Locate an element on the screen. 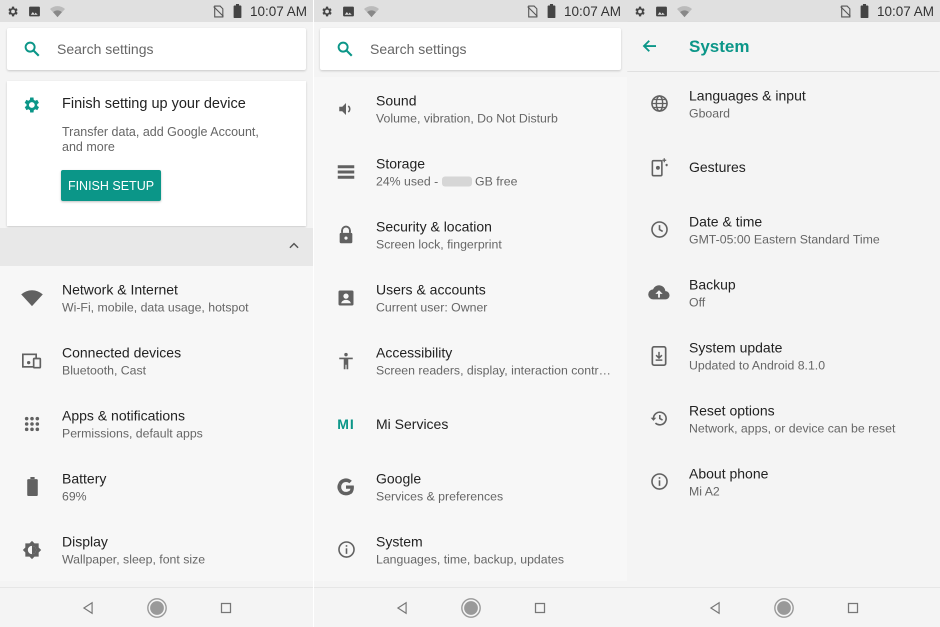 The height and width of the screenshot is (627, 940). accessibility-icon is located at coordinates (346, 360).